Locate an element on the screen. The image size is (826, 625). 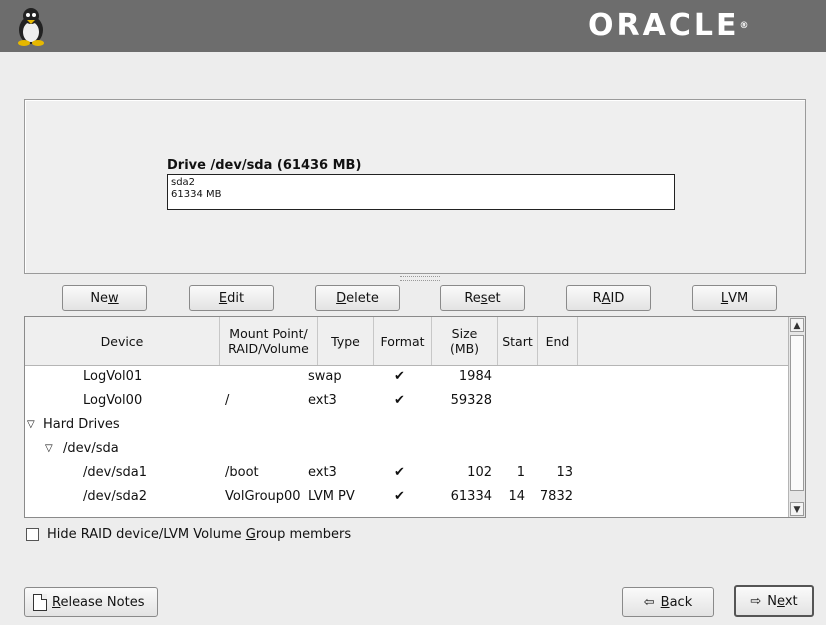
device-cell: LogVol01 is located at coordinates (113, 376).